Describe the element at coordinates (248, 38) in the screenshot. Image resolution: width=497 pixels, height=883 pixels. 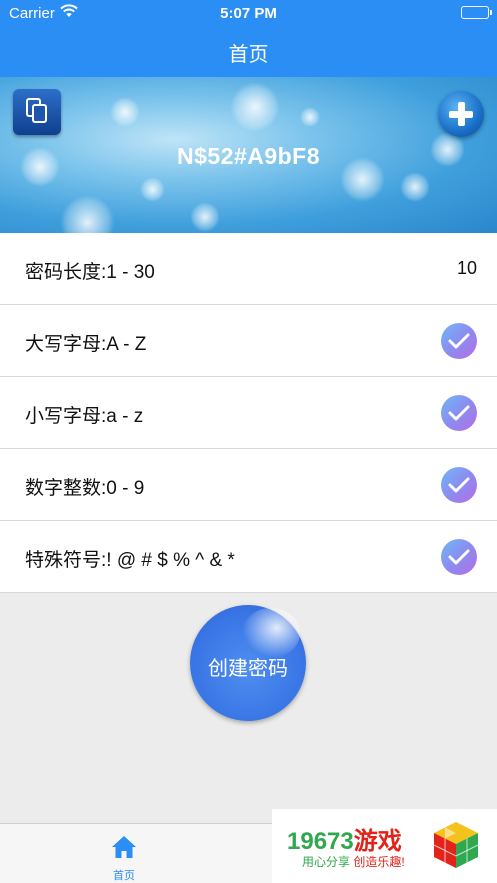
I see `top-bar: Carrier 5:07 PM 首页` at that location.